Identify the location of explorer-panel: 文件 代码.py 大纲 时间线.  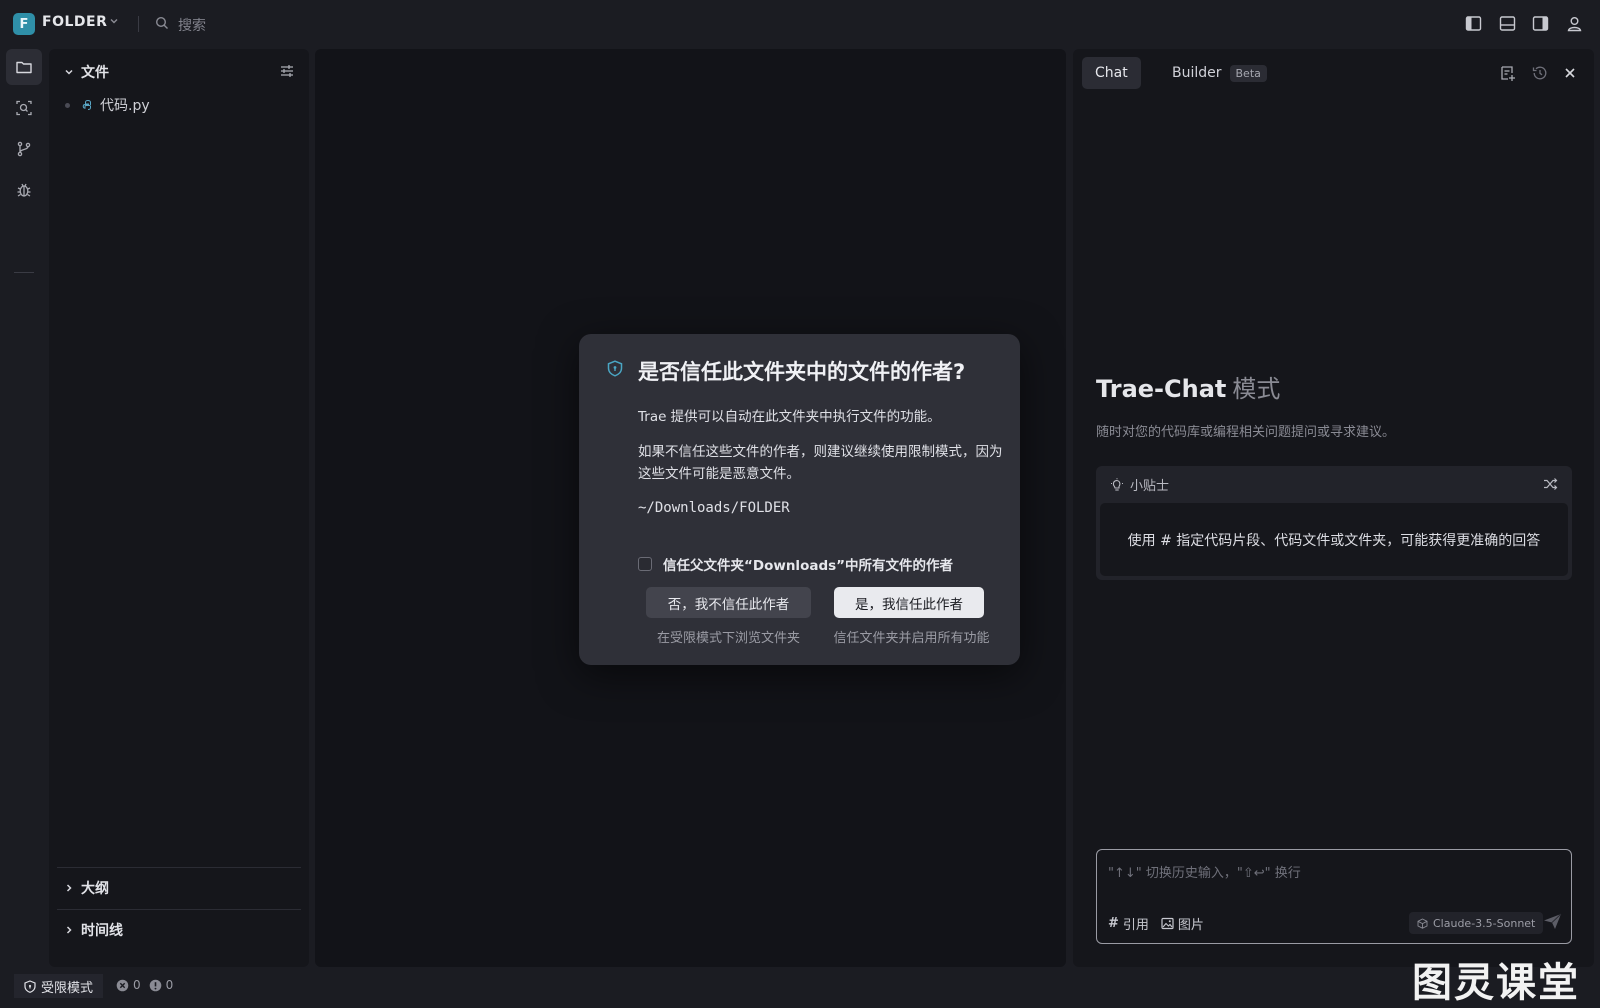
(179, 508).